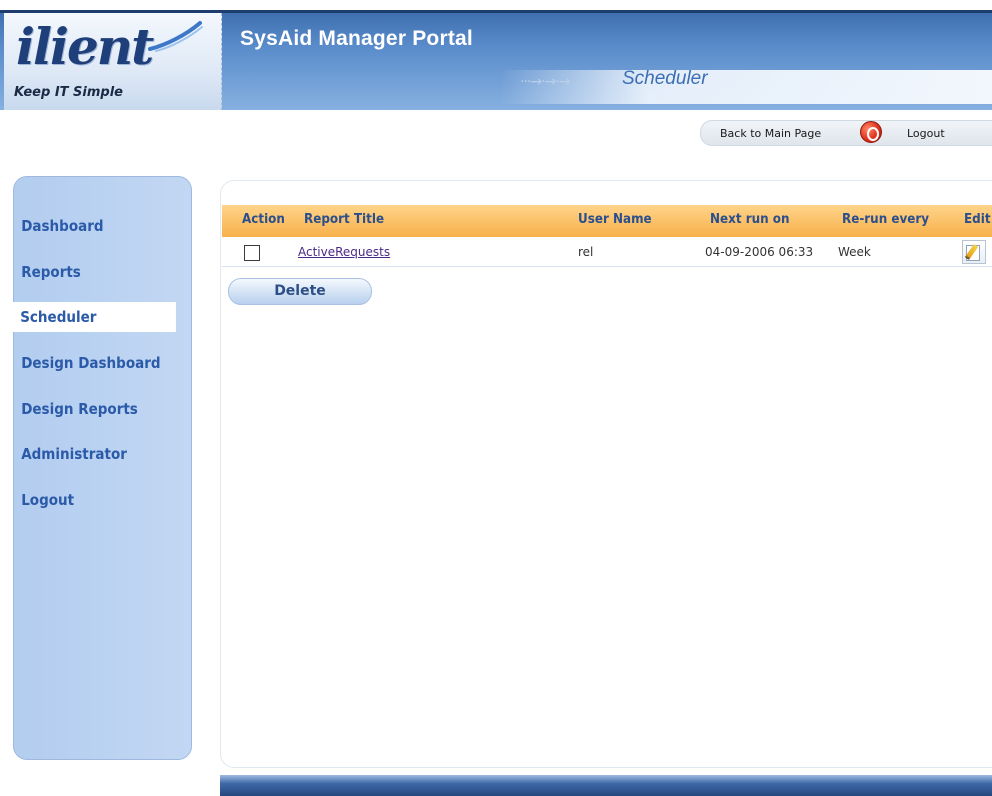 The width and height of the screenshot is (992, 796). I want to click on portal-title: SysAid Manager Portal, so click(356, 38).